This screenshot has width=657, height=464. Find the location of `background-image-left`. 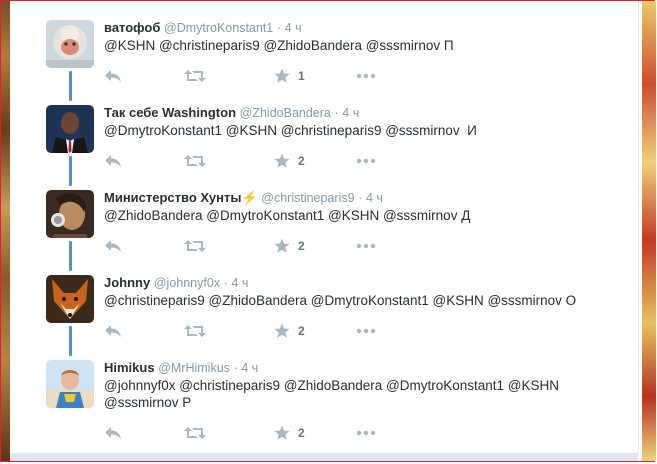

background-image-left is located at coordinates (5, 231).